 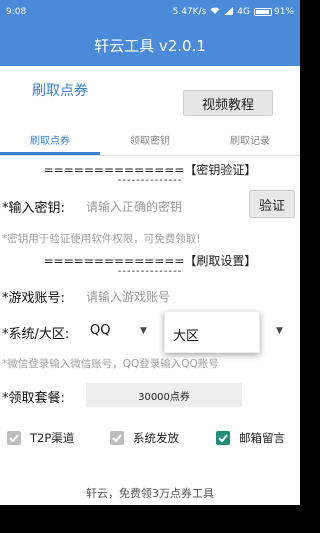 I want to click on key-section-dashes: --------------, so click(x=150, y=180).